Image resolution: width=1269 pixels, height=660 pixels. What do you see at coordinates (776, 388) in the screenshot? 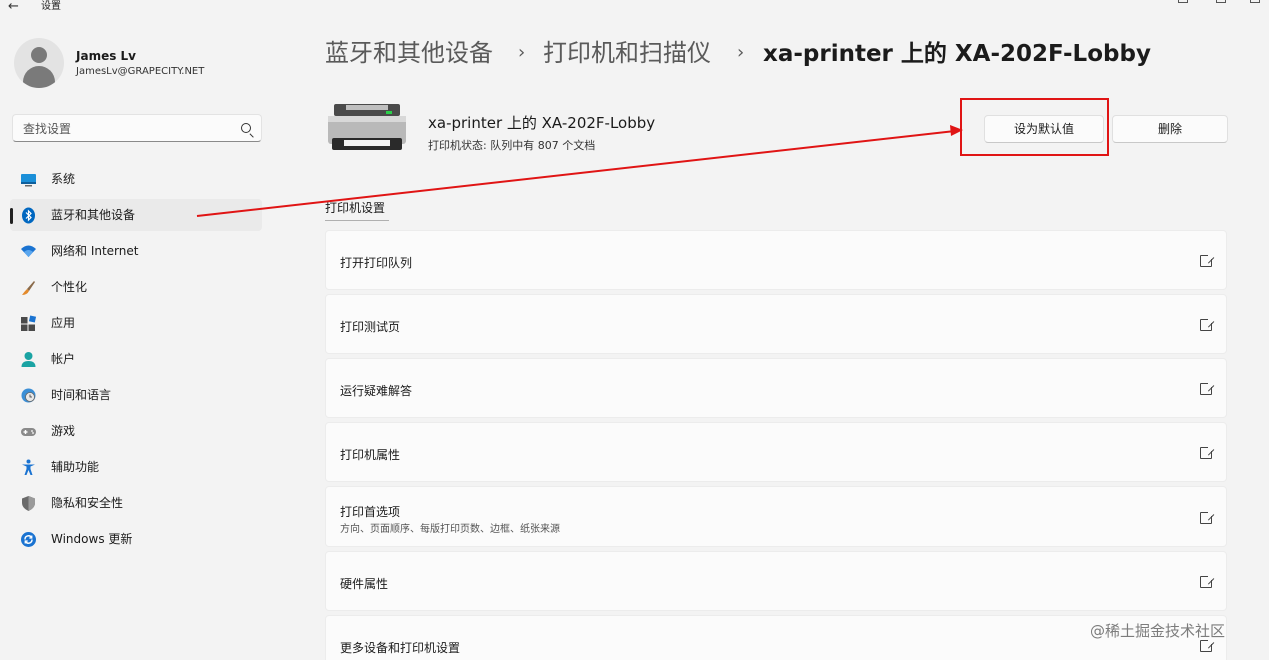
I see `setting-row-troubleshooter: 运行疑难解答` at bounding box center [776, 388].